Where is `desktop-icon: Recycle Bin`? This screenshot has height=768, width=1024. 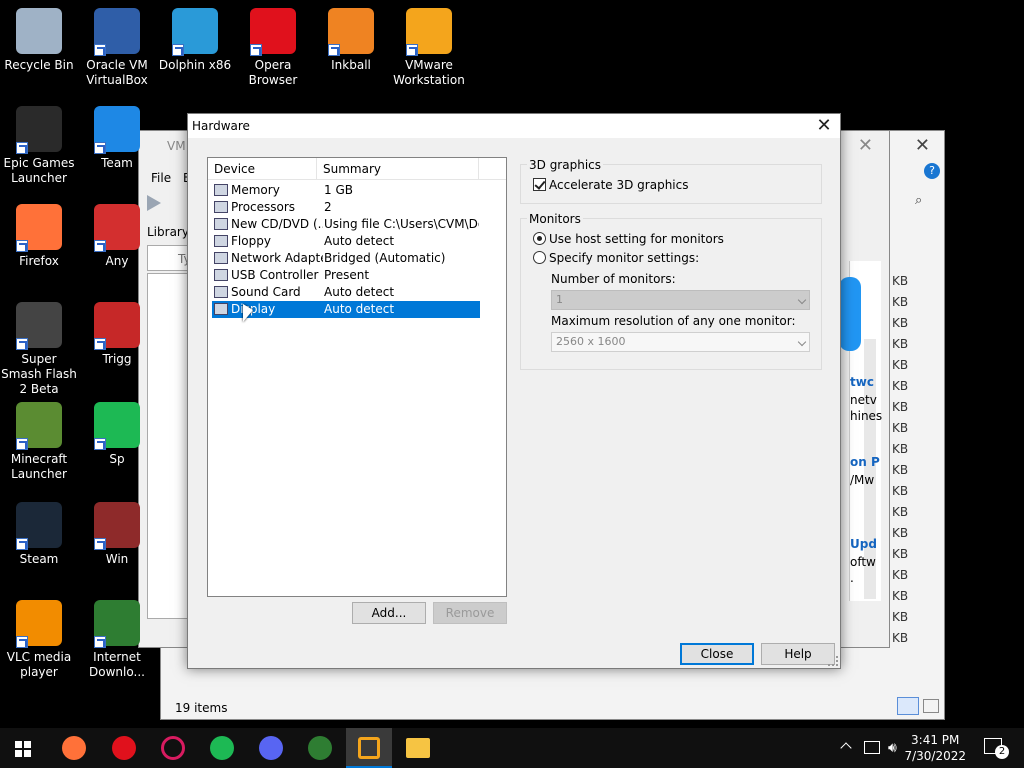 desktop-icon: Recycle Bin is located at coordinates (39, 40).